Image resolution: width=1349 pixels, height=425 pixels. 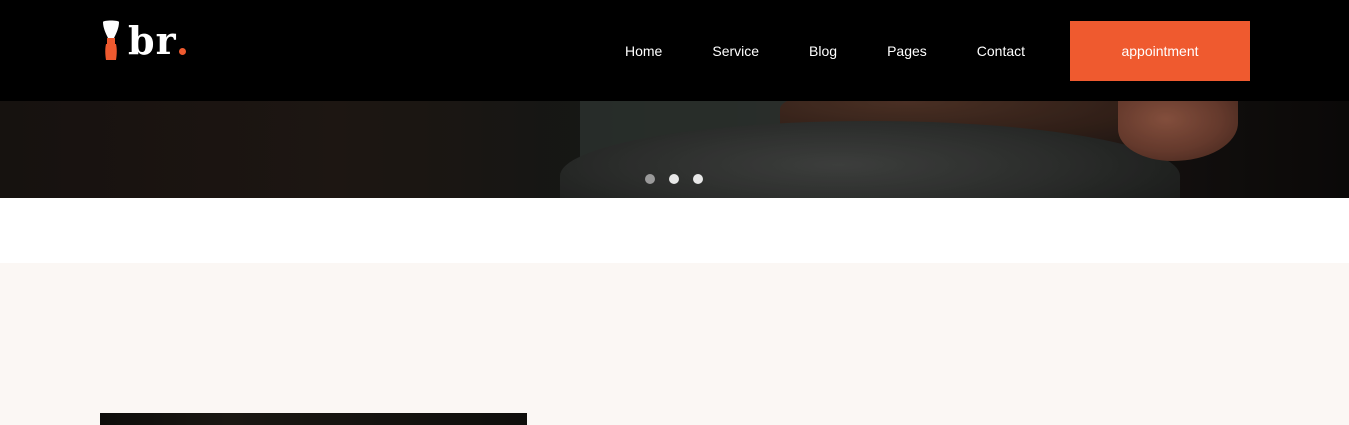 What do you see at coordinates (1001, 51) in the screenshot?
I see `nav-item-contact: Contact` at bounding box center [1001, 51].